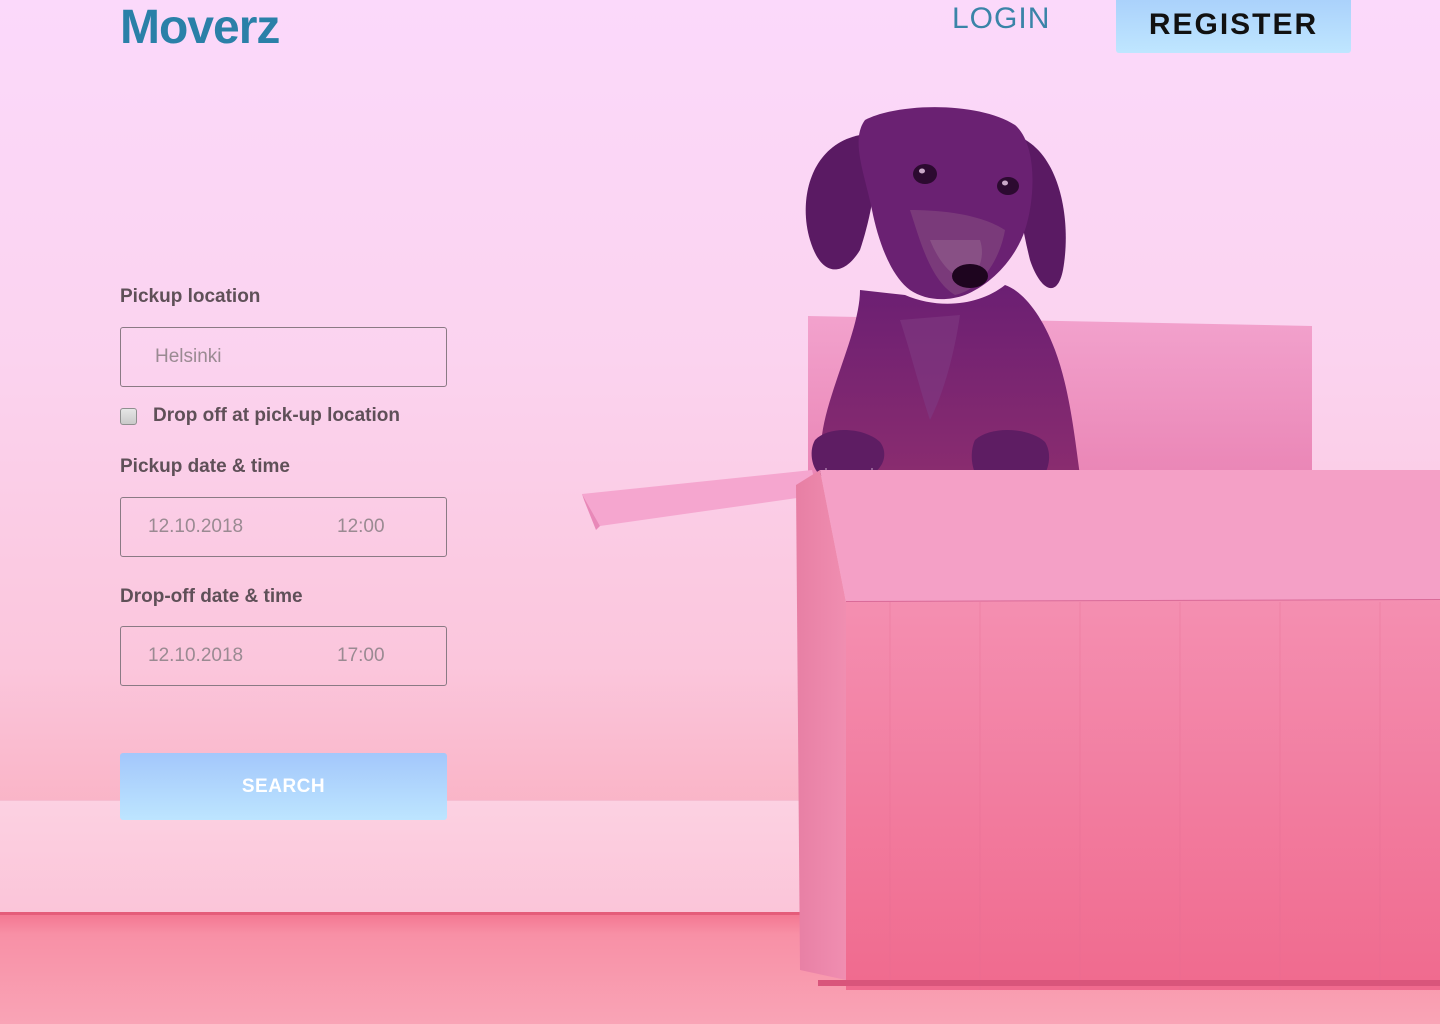 The image size is (1440, 1024). Describe the element at coordinates (205, 466) in the screenshot. I see `pickup-datetime-label: Pickup date & time` at that location.